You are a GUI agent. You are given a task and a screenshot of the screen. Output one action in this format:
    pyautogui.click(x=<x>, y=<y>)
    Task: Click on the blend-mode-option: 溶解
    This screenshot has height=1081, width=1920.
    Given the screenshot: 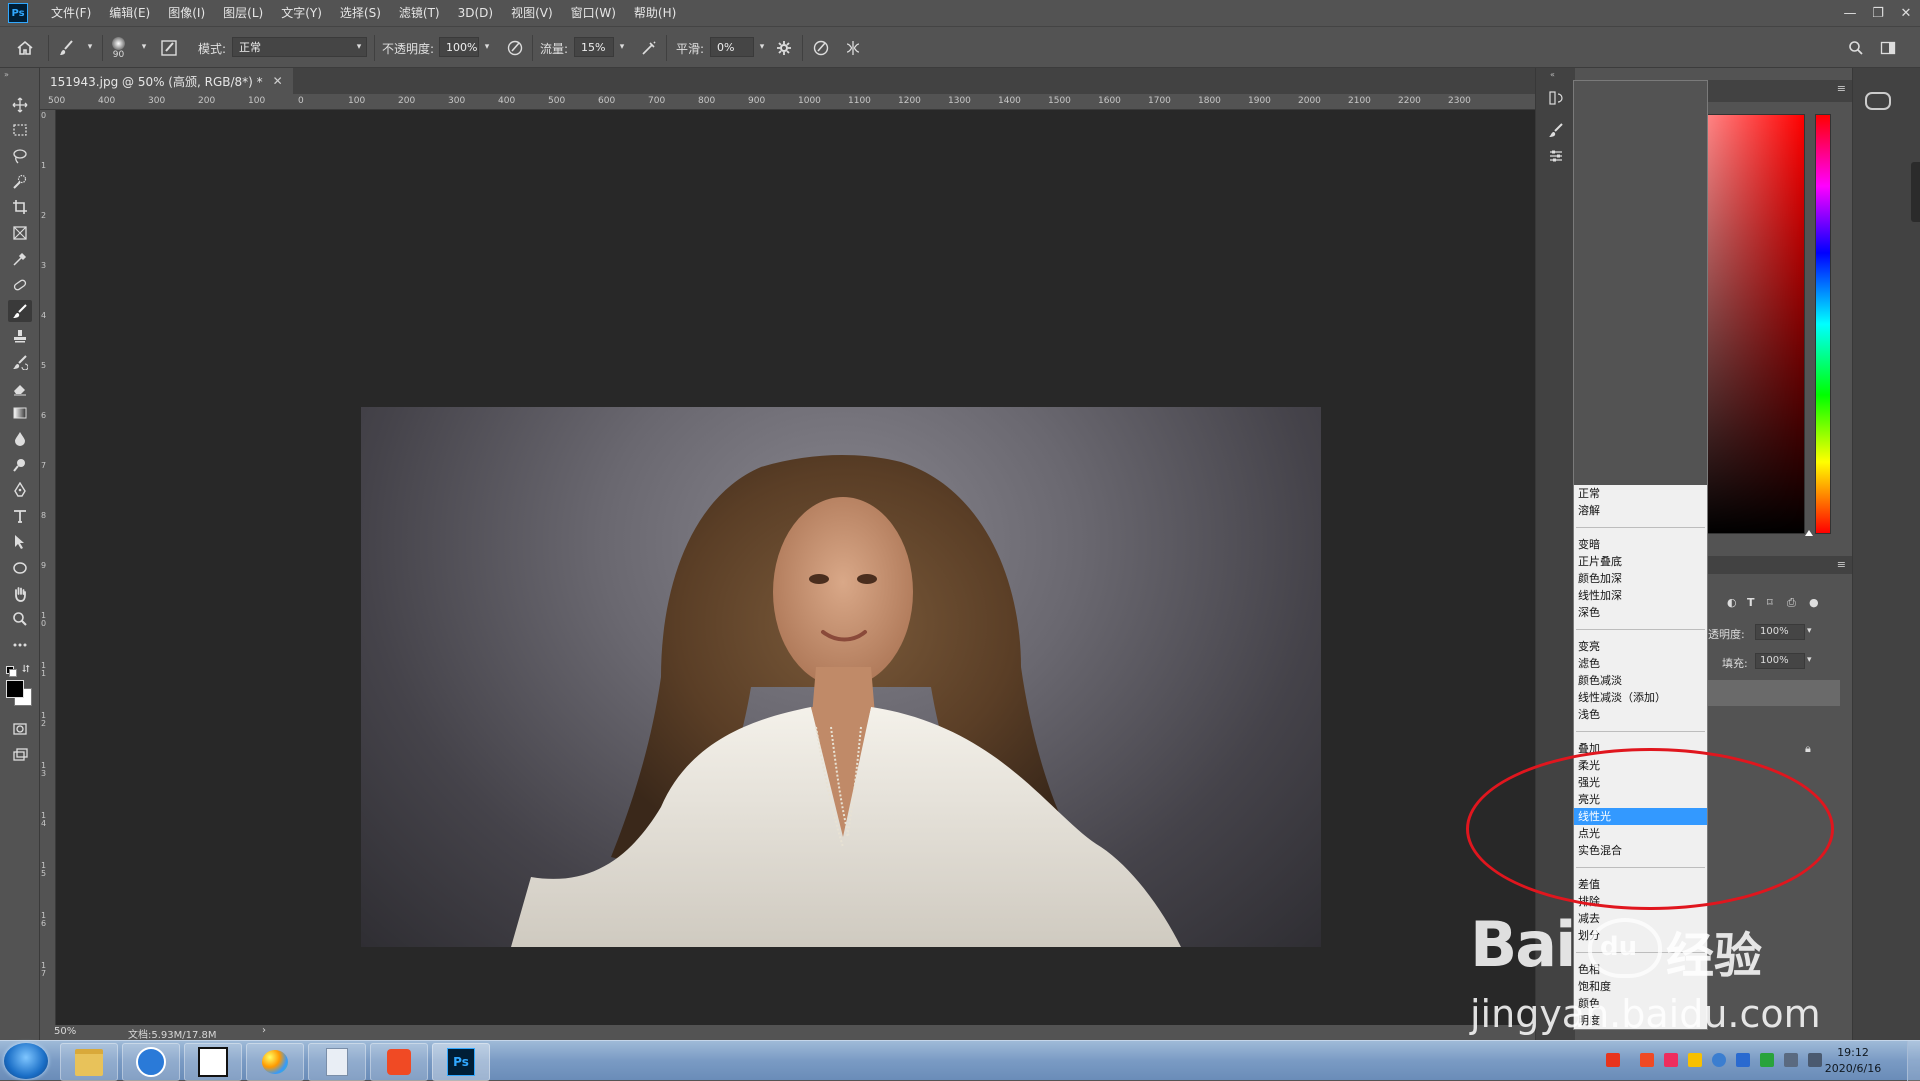 What is the action you would take?
    pyautogui.click(x=1640, y=510)
    